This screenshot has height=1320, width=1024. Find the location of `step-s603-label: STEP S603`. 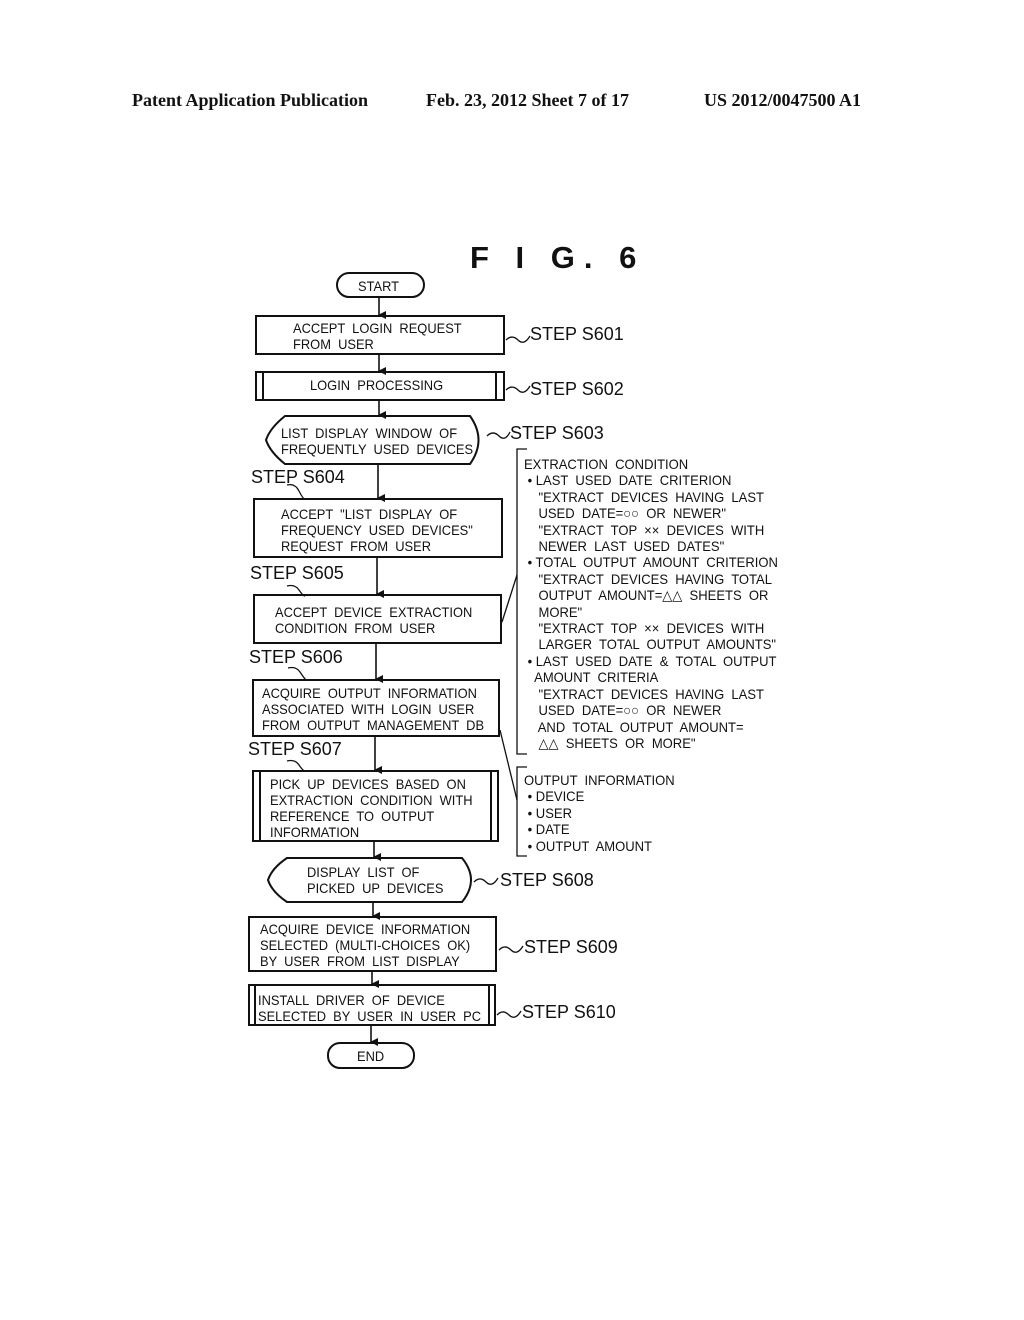

step-s603-label: STEP S603 is located at coordinates (557, 433).